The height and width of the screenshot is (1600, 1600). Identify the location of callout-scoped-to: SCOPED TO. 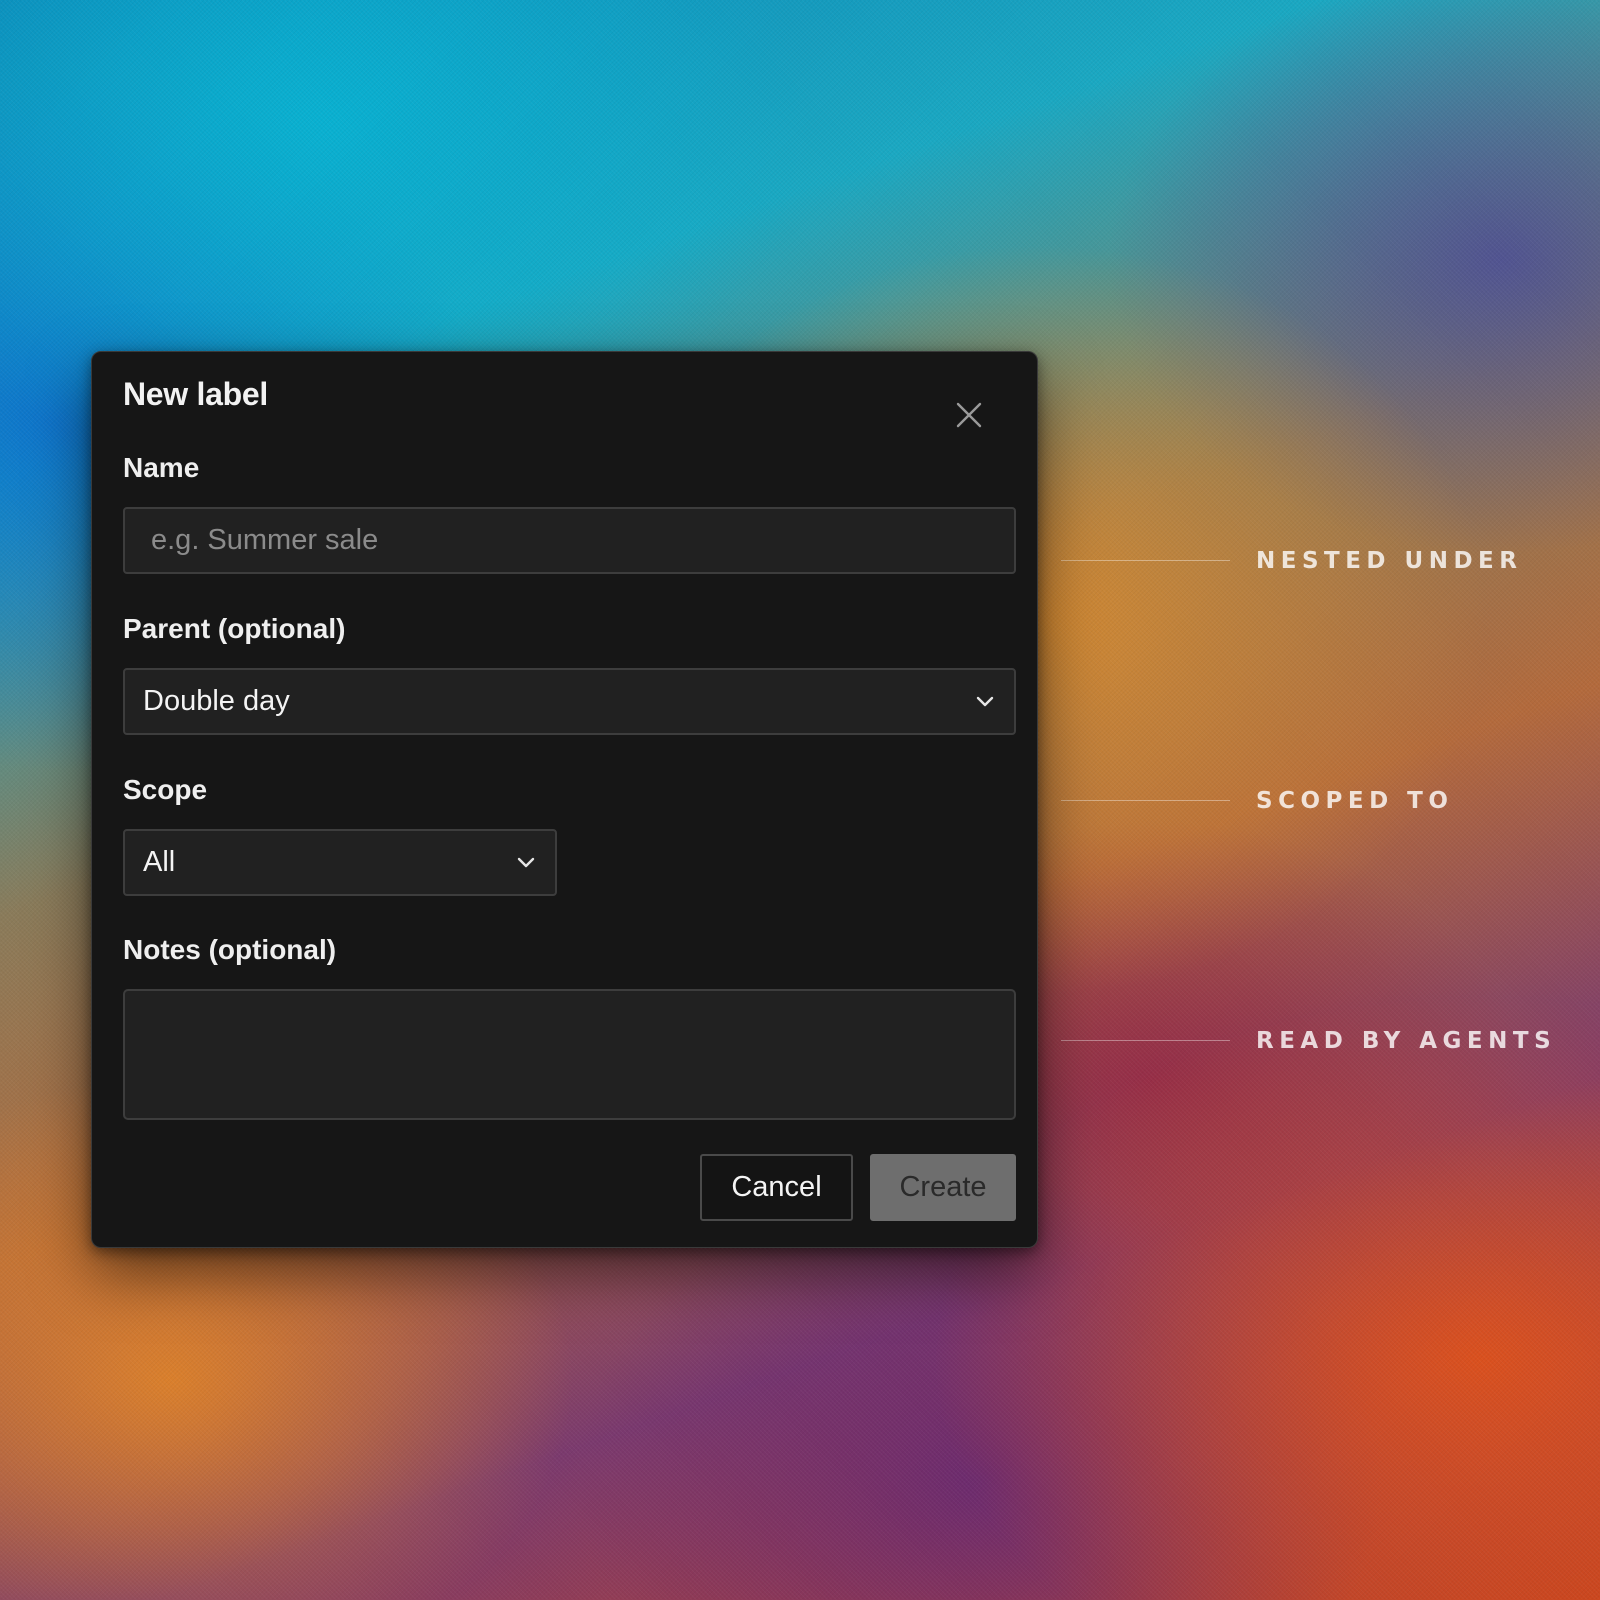
(1355, 801).